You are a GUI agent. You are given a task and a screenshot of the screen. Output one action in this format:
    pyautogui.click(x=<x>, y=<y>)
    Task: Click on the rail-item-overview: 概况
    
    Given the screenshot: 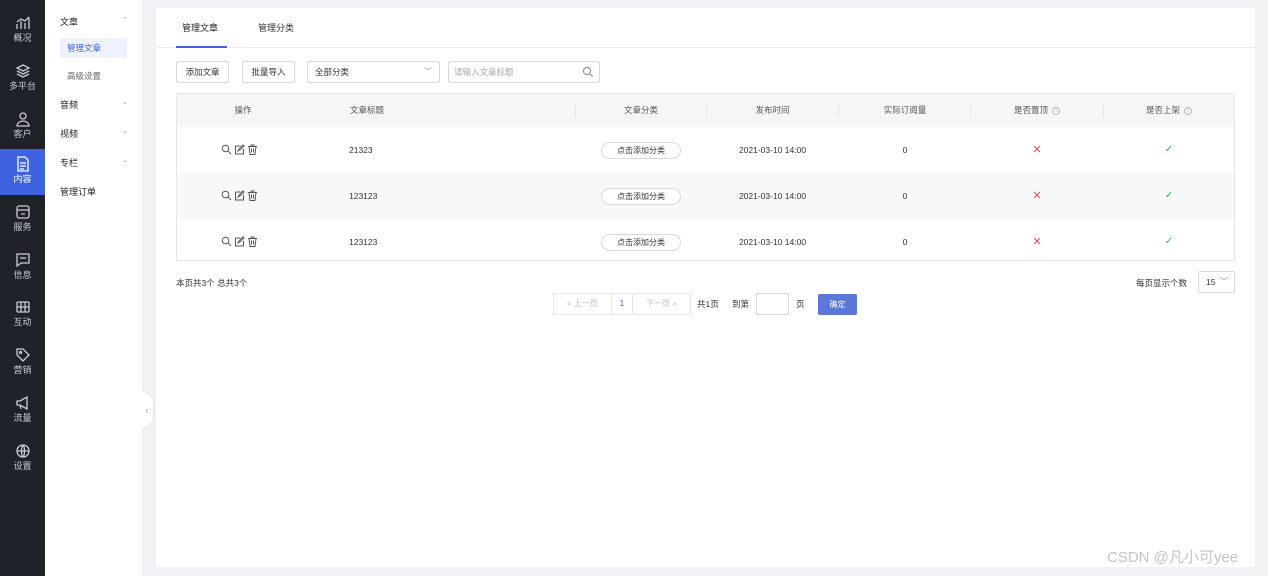 What is the action you would take?
    pyautogui.click(x=22, y=30)
    